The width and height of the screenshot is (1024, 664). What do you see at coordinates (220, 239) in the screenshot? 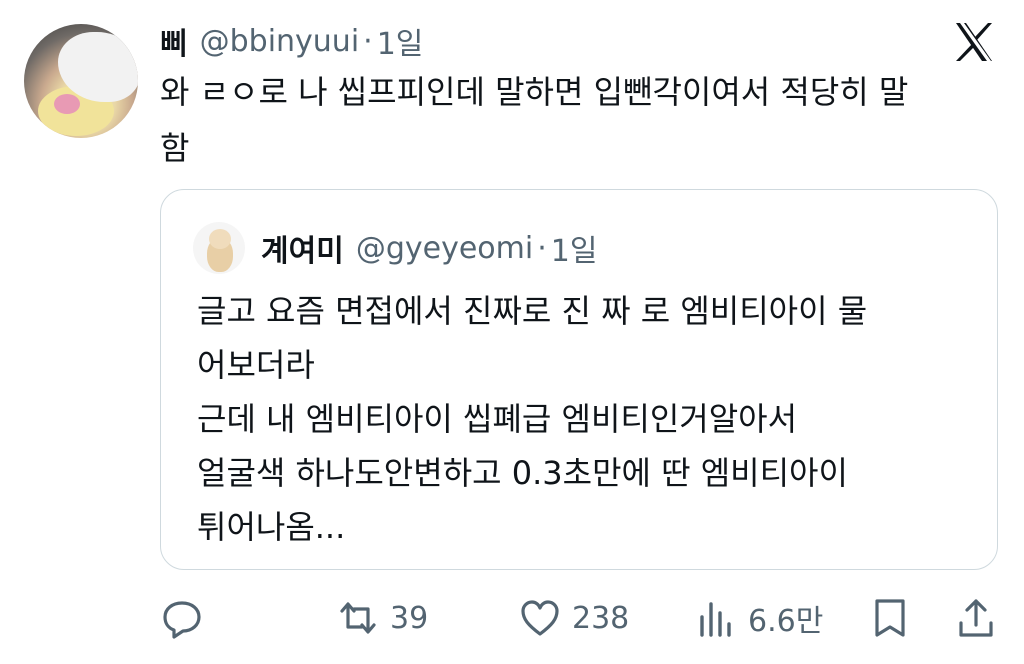
I see `quoted-avatar-dog-head` at bounding box center [220, 239].